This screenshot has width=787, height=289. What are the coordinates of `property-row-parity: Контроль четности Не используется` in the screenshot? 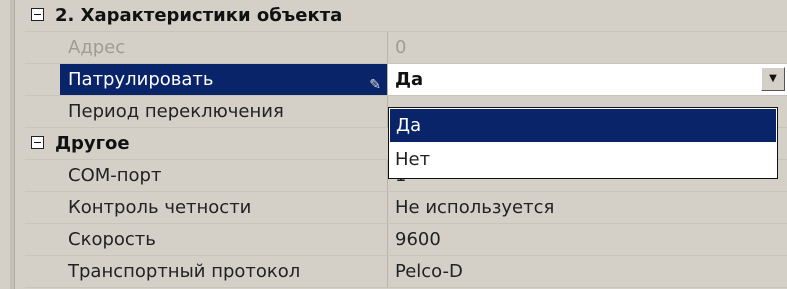 It's located at (406, 208).